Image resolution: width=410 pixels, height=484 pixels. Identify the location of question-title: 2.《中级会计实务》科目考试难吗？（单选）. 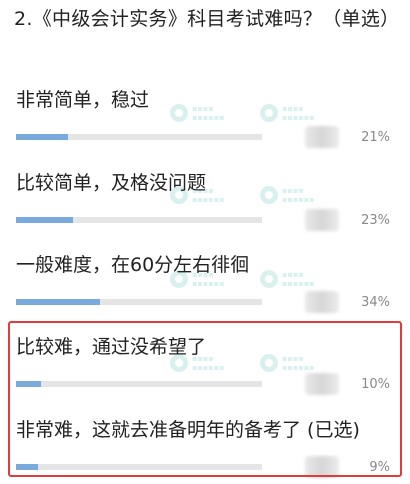
(207, 19).